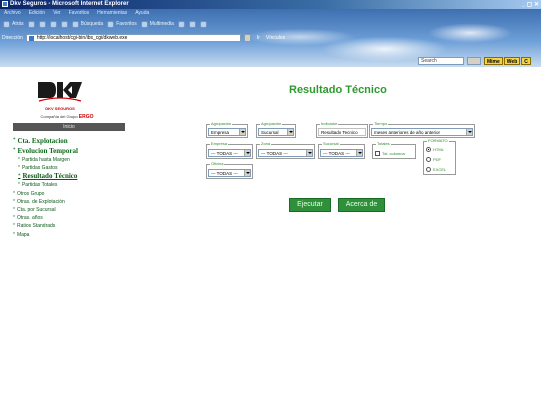 Image resolution: width=541 pixels, height=402 pixels. Describe the element at coordinates (285, 153) in the screenshot. I see `zona-select: --- TODAS ---` at that location.